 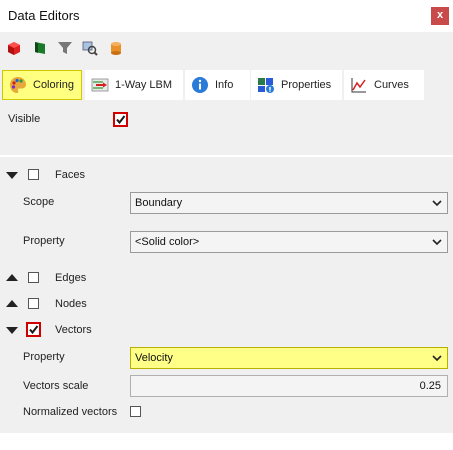 I want to click on faces-scope-select: Boundary, so click(x=289, y=203).